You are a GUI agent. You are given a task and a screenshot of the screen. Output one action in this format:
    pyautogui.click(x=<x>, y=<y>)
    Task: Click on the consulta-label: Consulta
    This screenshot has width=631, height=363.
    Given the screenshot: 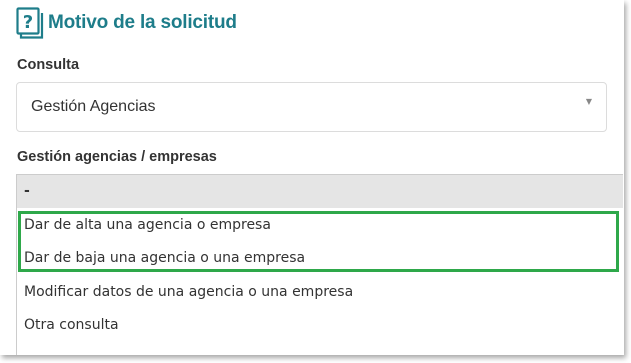 What is the action you would take?
    pyautogui.click(x=48, y=65)
    